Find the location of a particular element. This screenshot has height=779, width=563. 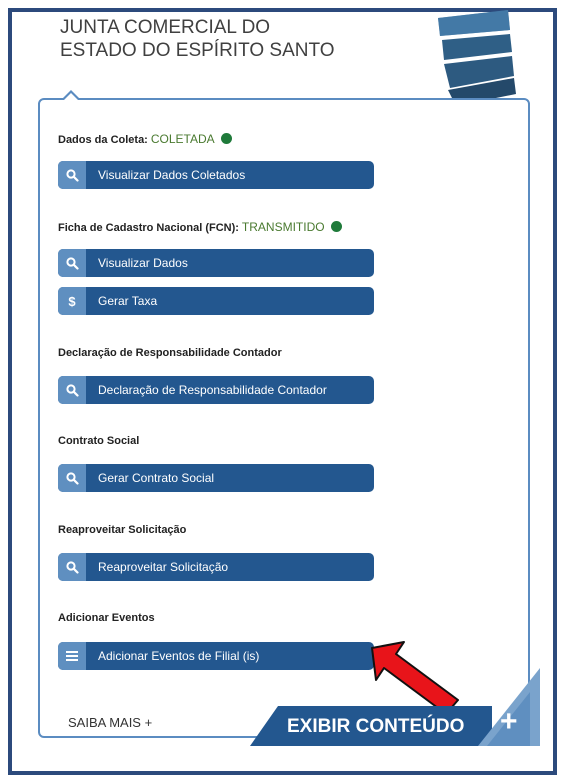

declaracao-label: Declaração de Responsabilidade Contador is located at coordinates (170, 353).